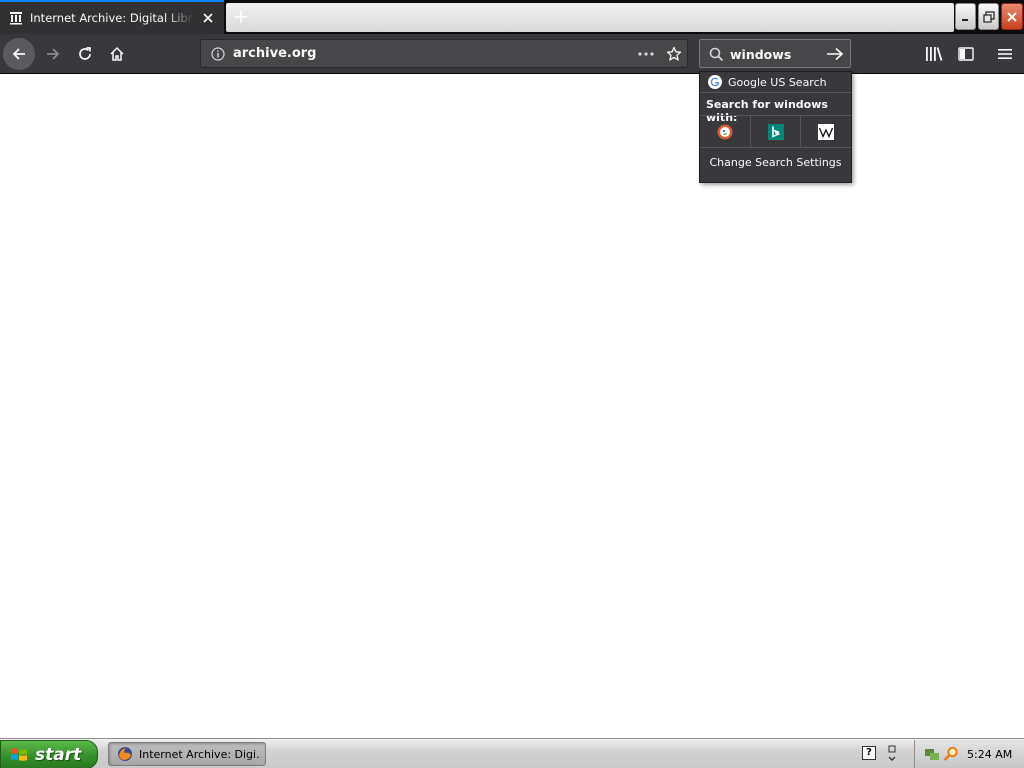  I want to click on back-arrow-icon, so click(18, 54).